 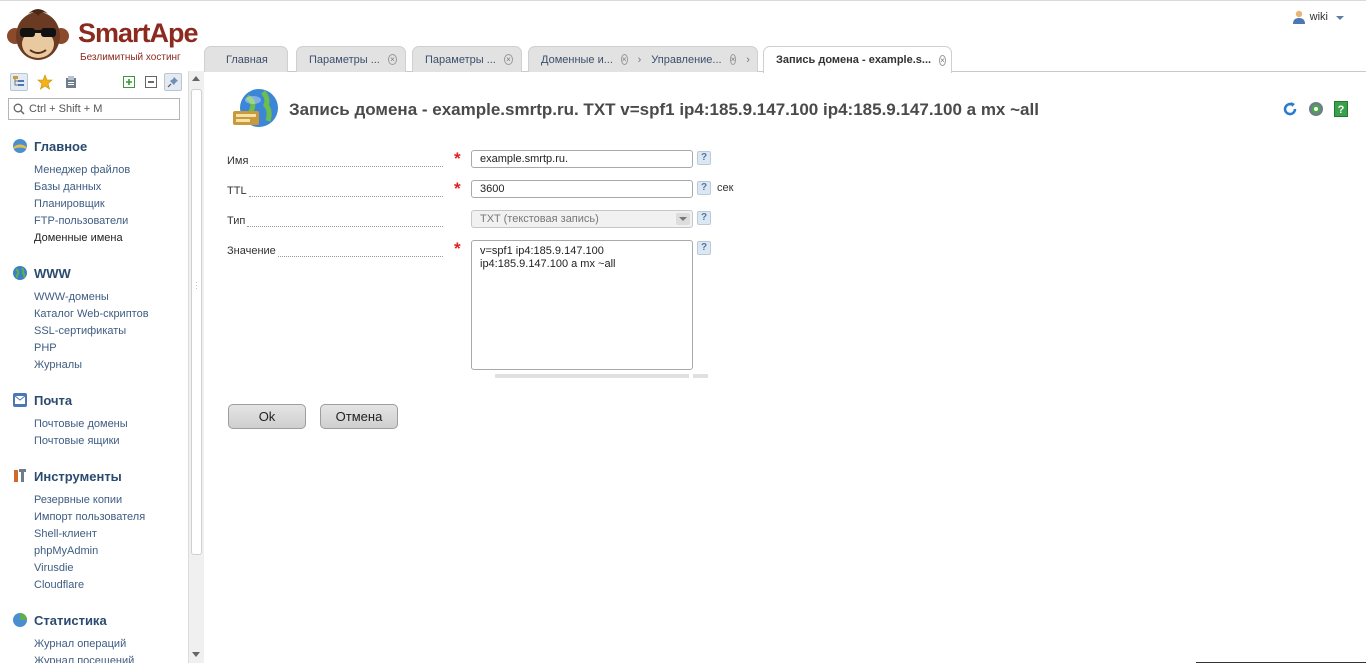 What do you see at coordinates (1341, 109) in the screenshot?
I see `help-book-icon: ?` at bounding box center [1341, 109].